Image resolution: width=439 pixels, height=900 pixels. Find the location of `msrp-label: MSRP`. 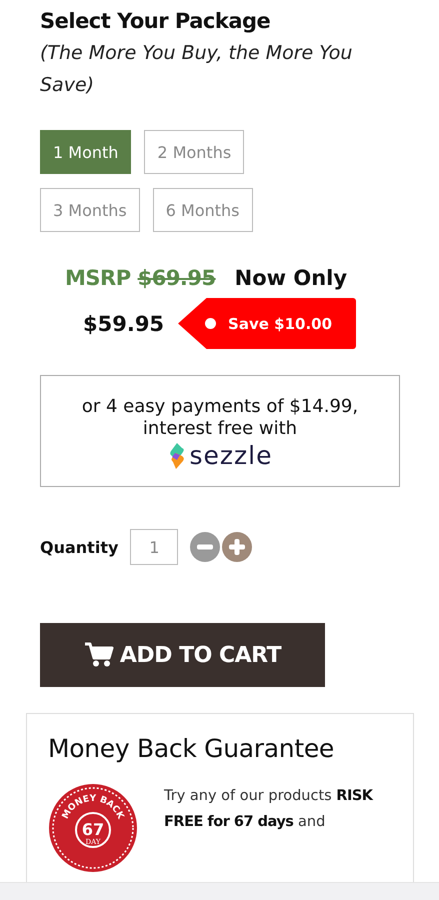

msrp-label: MSRP is located at coordinates (98, 278).